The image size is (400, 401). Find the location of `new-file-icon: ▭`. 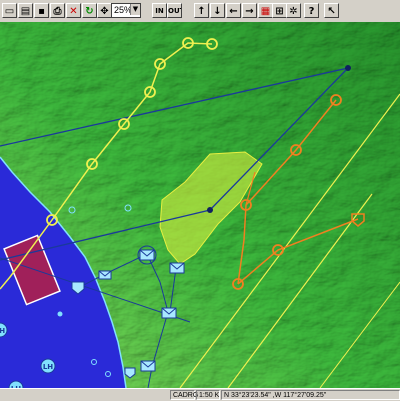

new-file-icon: ▭ is located at coordinates (9, 10).